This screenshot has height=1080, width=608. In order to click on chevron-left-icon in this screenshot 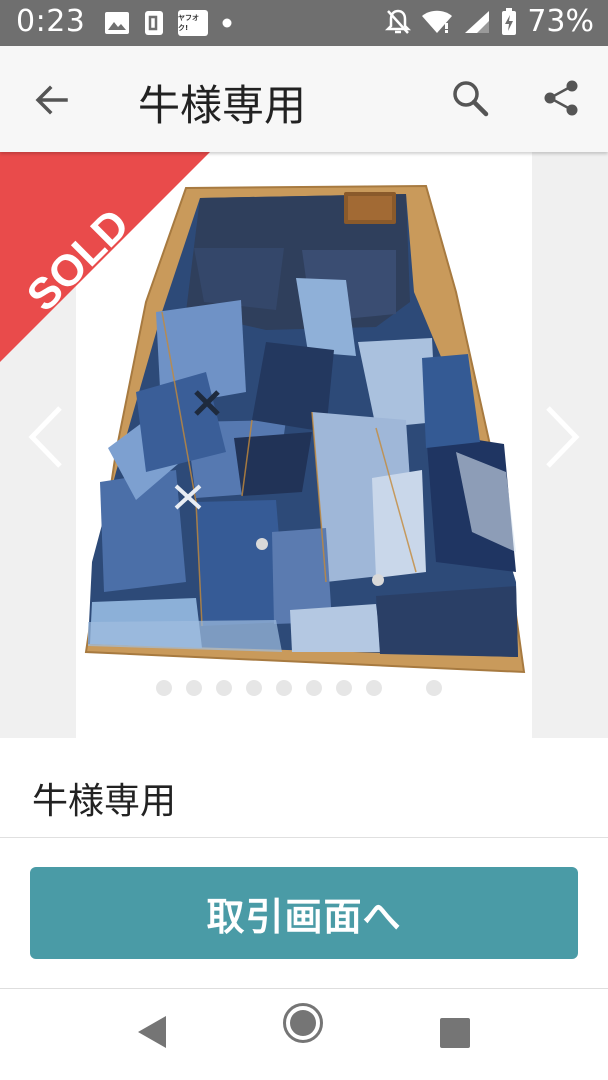, I will do `click(45, 437)`.